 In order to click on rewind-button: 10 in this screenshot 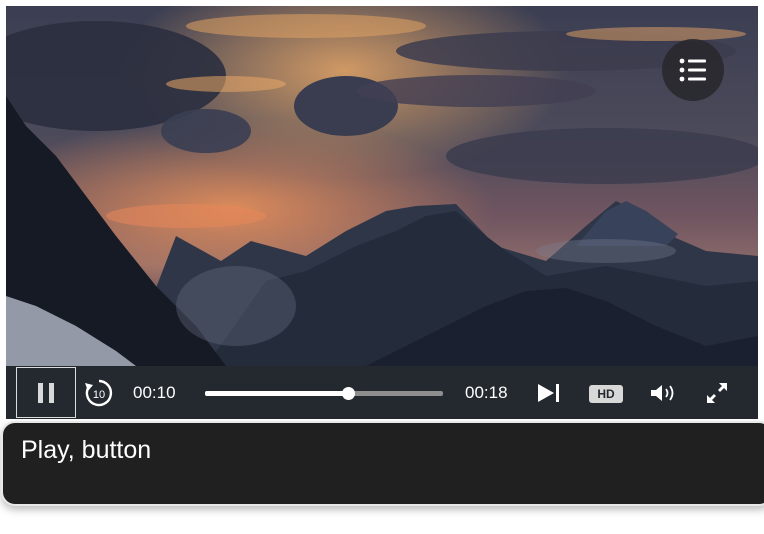, I will do `click(99, 393)`.